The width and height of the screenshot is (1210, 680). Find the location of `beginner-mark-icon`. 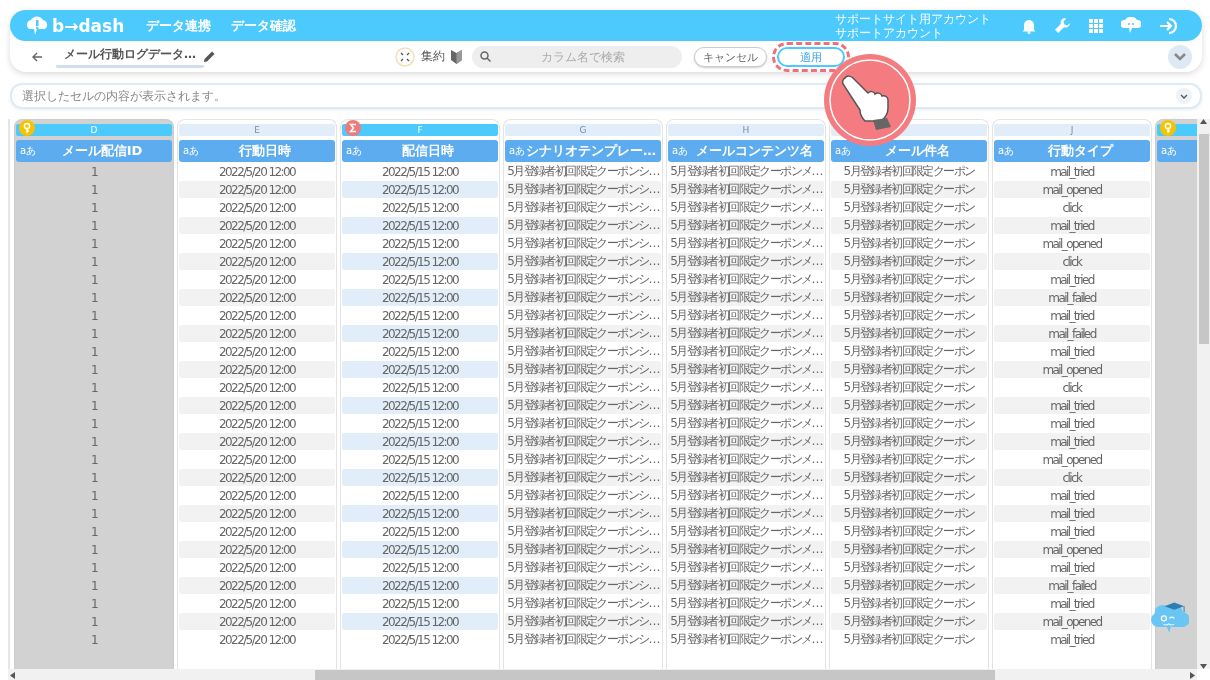

beginner-mark-icon is located at coordinates (456, 56).